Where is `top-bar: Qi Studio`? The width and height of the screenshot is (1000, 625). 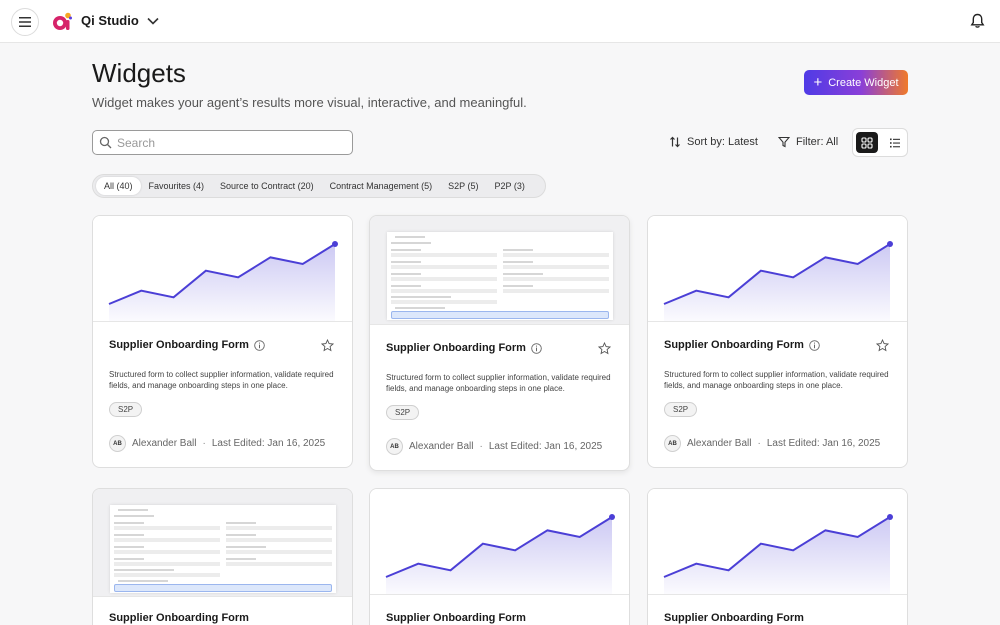
top-bar: Qi Studio is located at coordinates (500, 21).